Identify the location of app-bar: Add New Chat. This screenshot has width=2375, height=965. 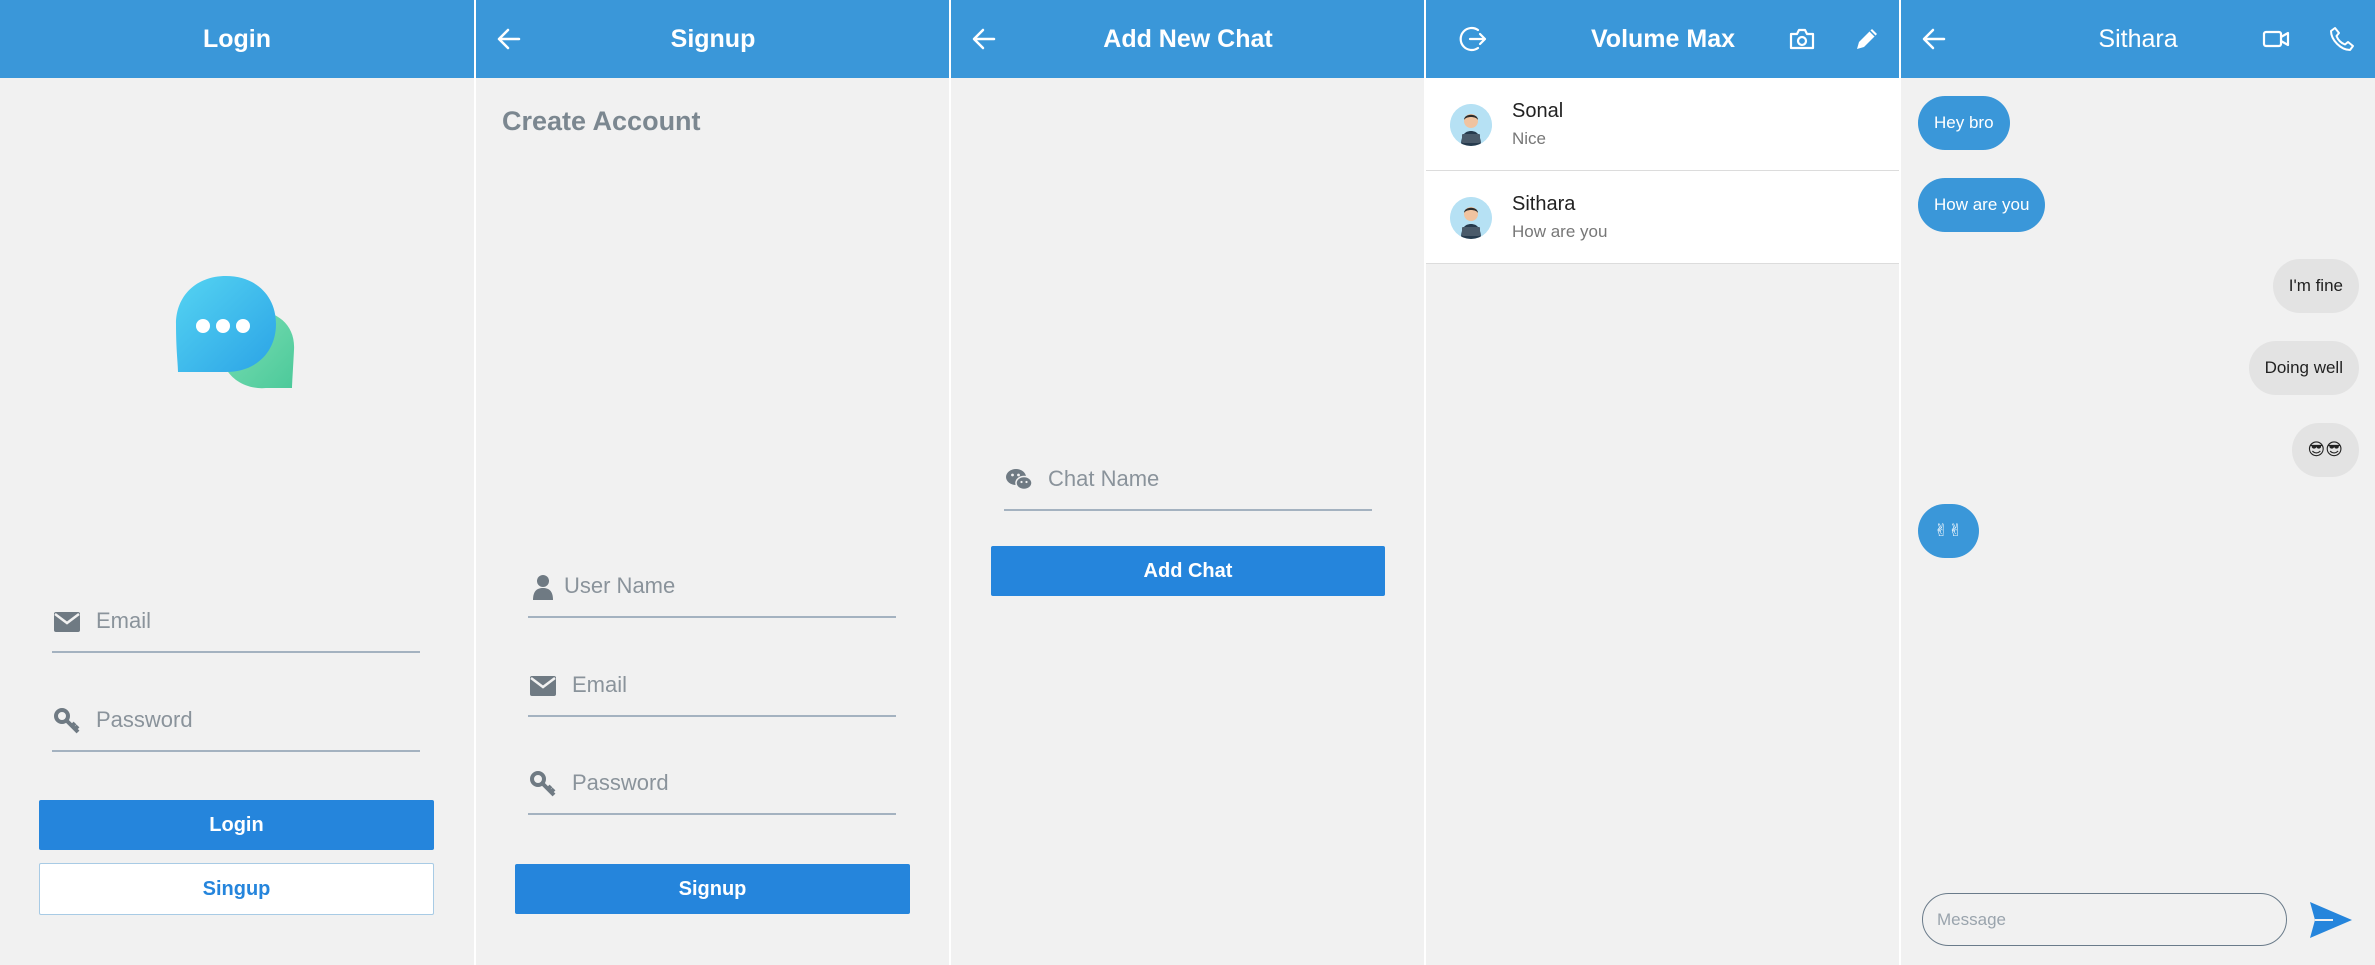
(1188, 39).